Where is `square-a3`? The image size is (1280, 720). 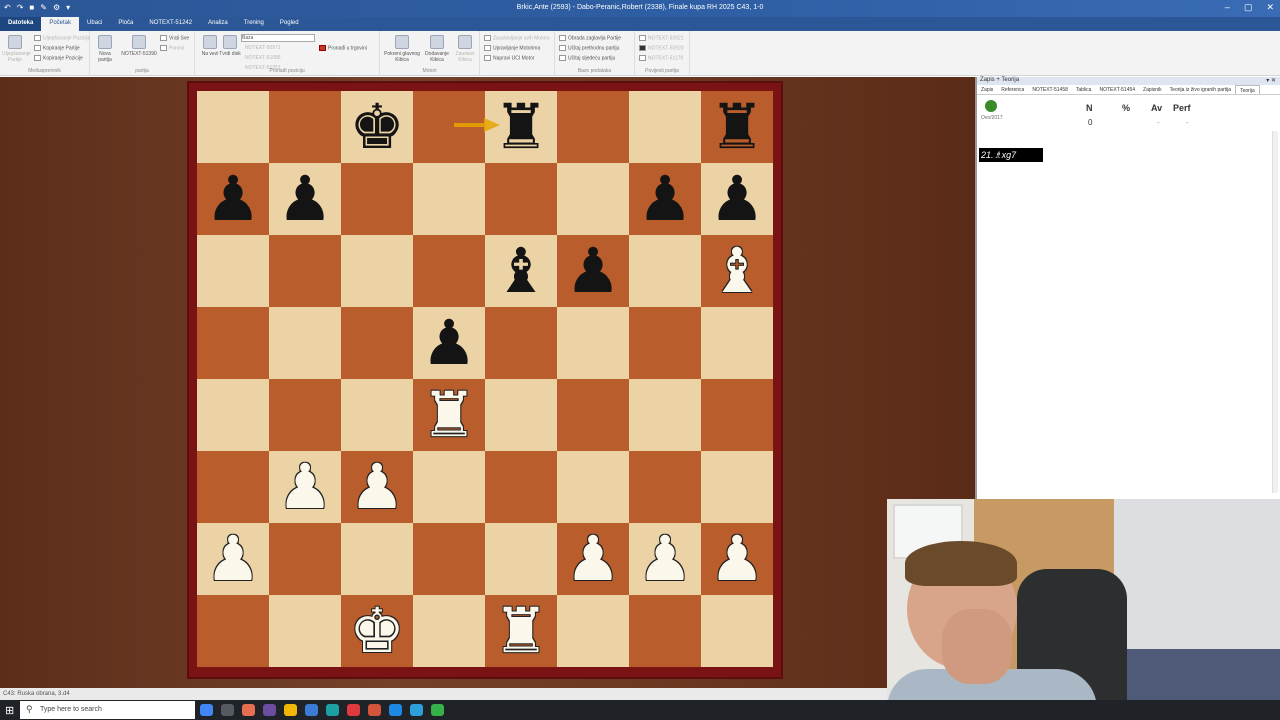 square-a3 is located at coordinates (233, 487).